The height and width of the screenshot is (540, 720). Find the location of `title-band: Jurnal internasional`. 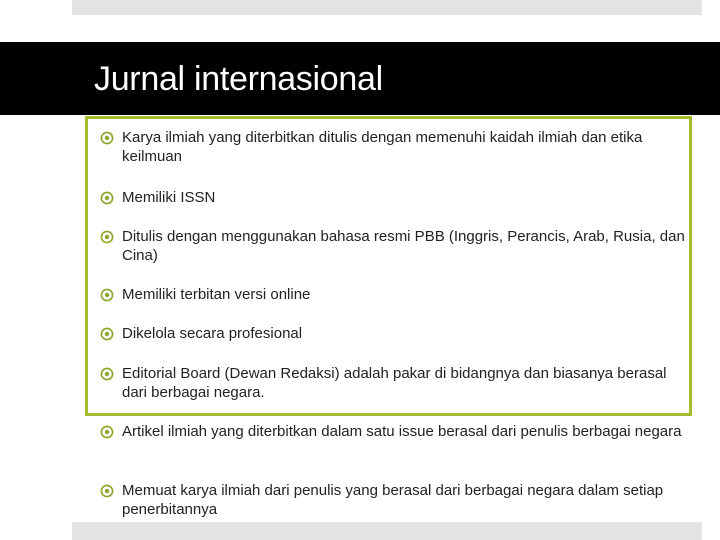

title-band: Jurnal internasional is located at coordinates (360, 78).